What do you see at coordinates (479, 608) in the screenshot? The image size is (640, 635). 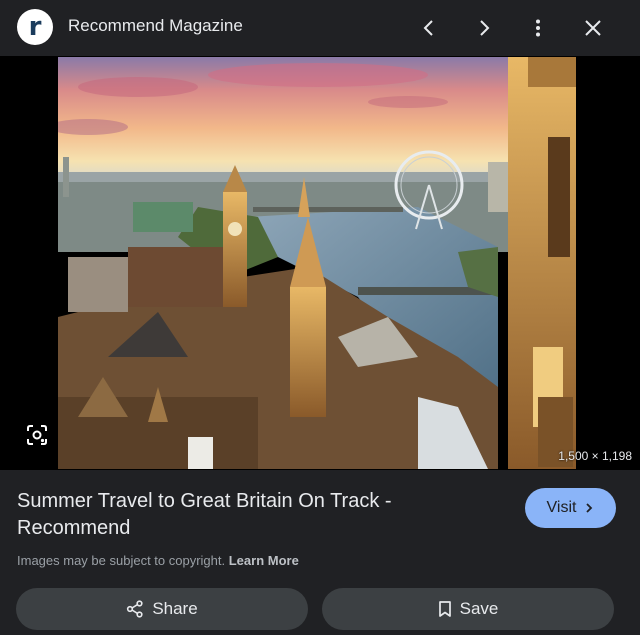 I see `save-label: Save` at bounding box center [479, 608].